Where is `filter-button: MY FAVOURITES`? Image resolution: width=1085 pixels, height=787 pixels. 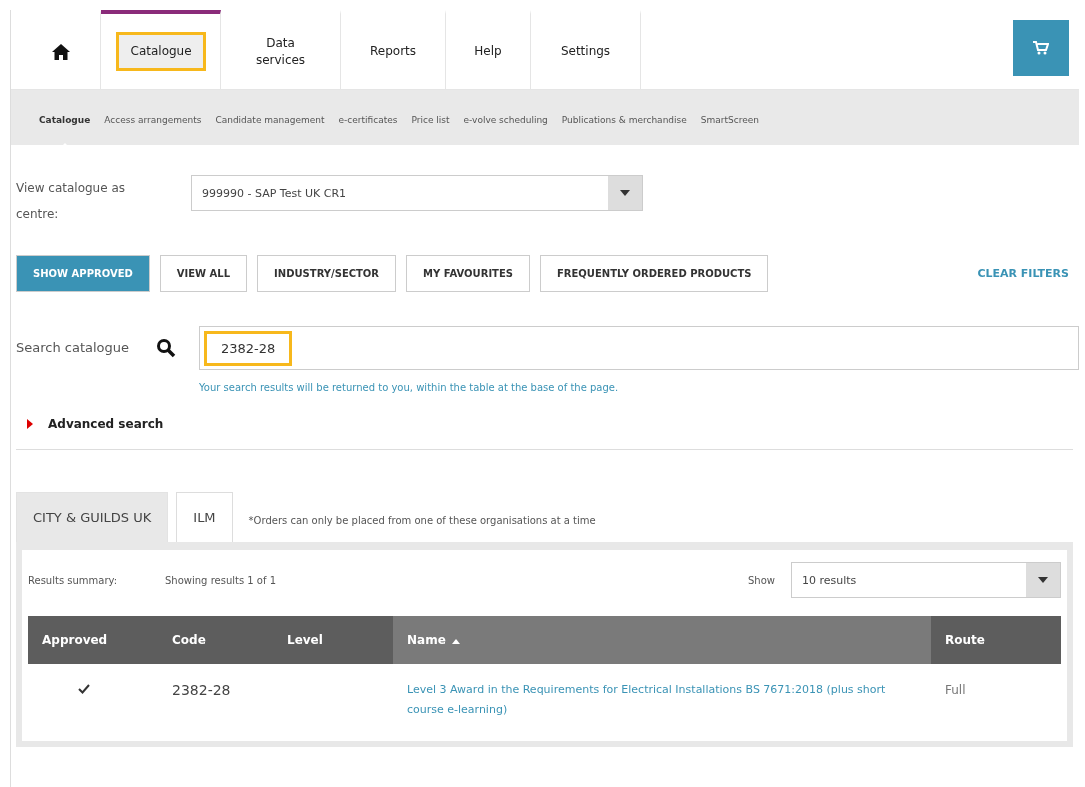
filter-button: MY FAVOURITES is located at coordinates (468, 273).